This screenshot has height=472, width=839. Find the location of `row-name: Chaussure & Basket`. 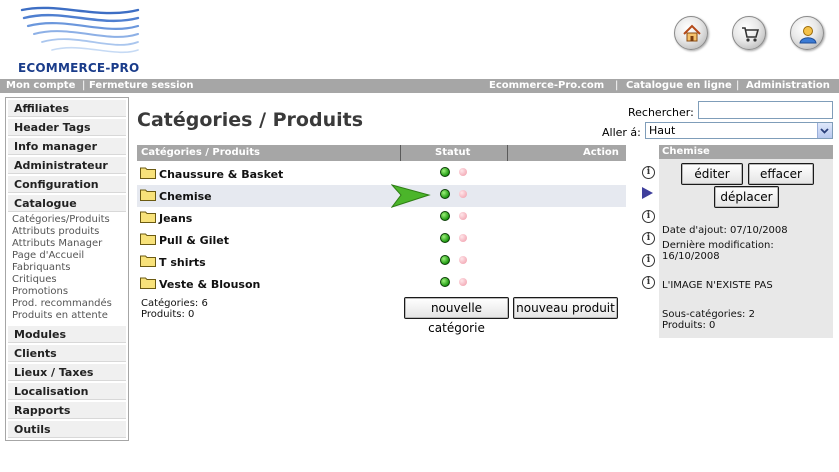

row-name: Chaussure & Basket is located at coordinates (221, 174).